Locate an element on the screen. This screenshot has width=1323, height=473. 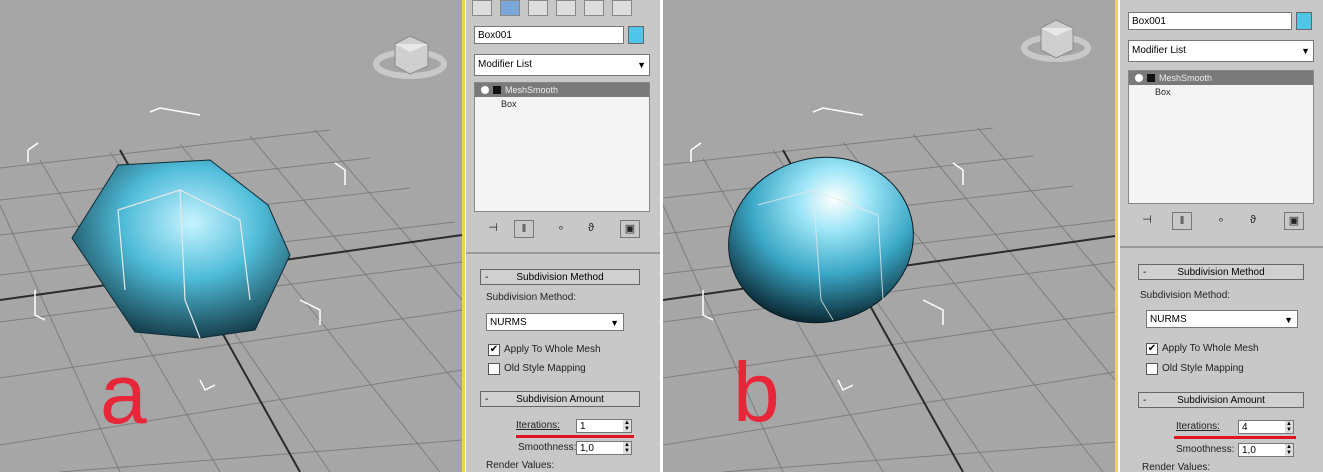
modify-tab-icon is located at coordinates (510, 8).